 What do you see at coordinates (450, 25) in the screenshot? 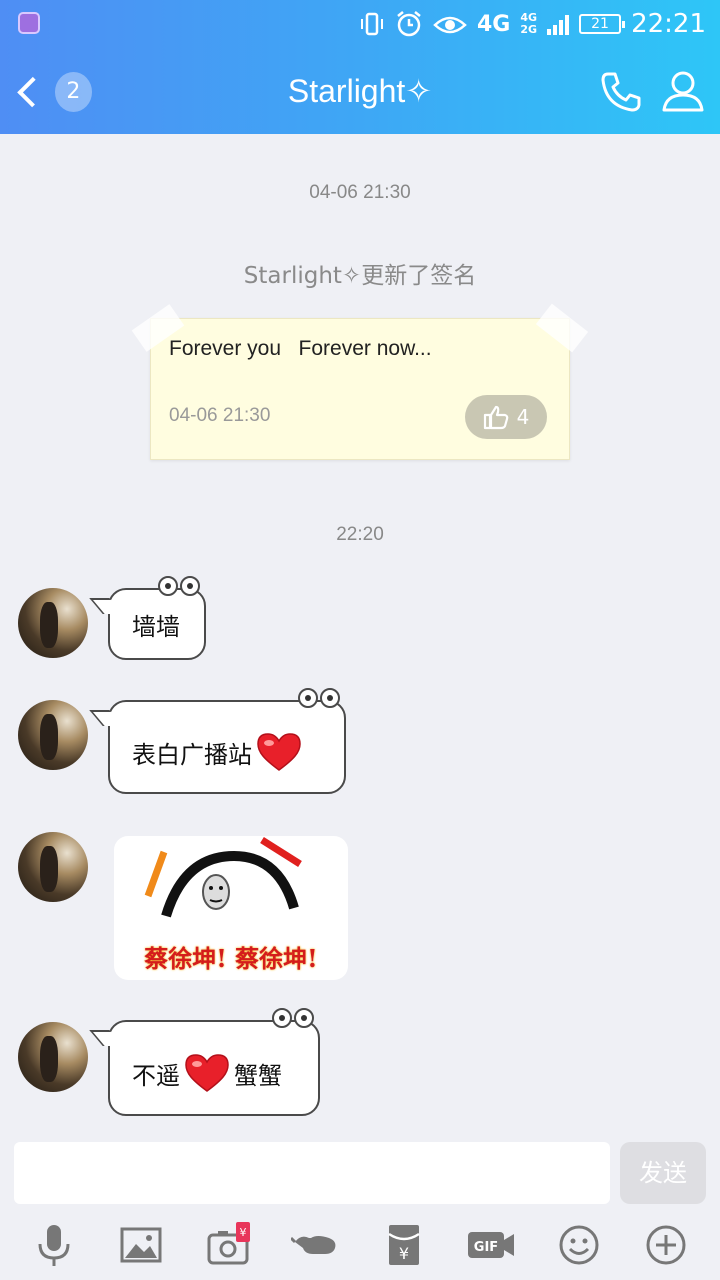
I see `eye-icon` at bounding box center [450, 25].